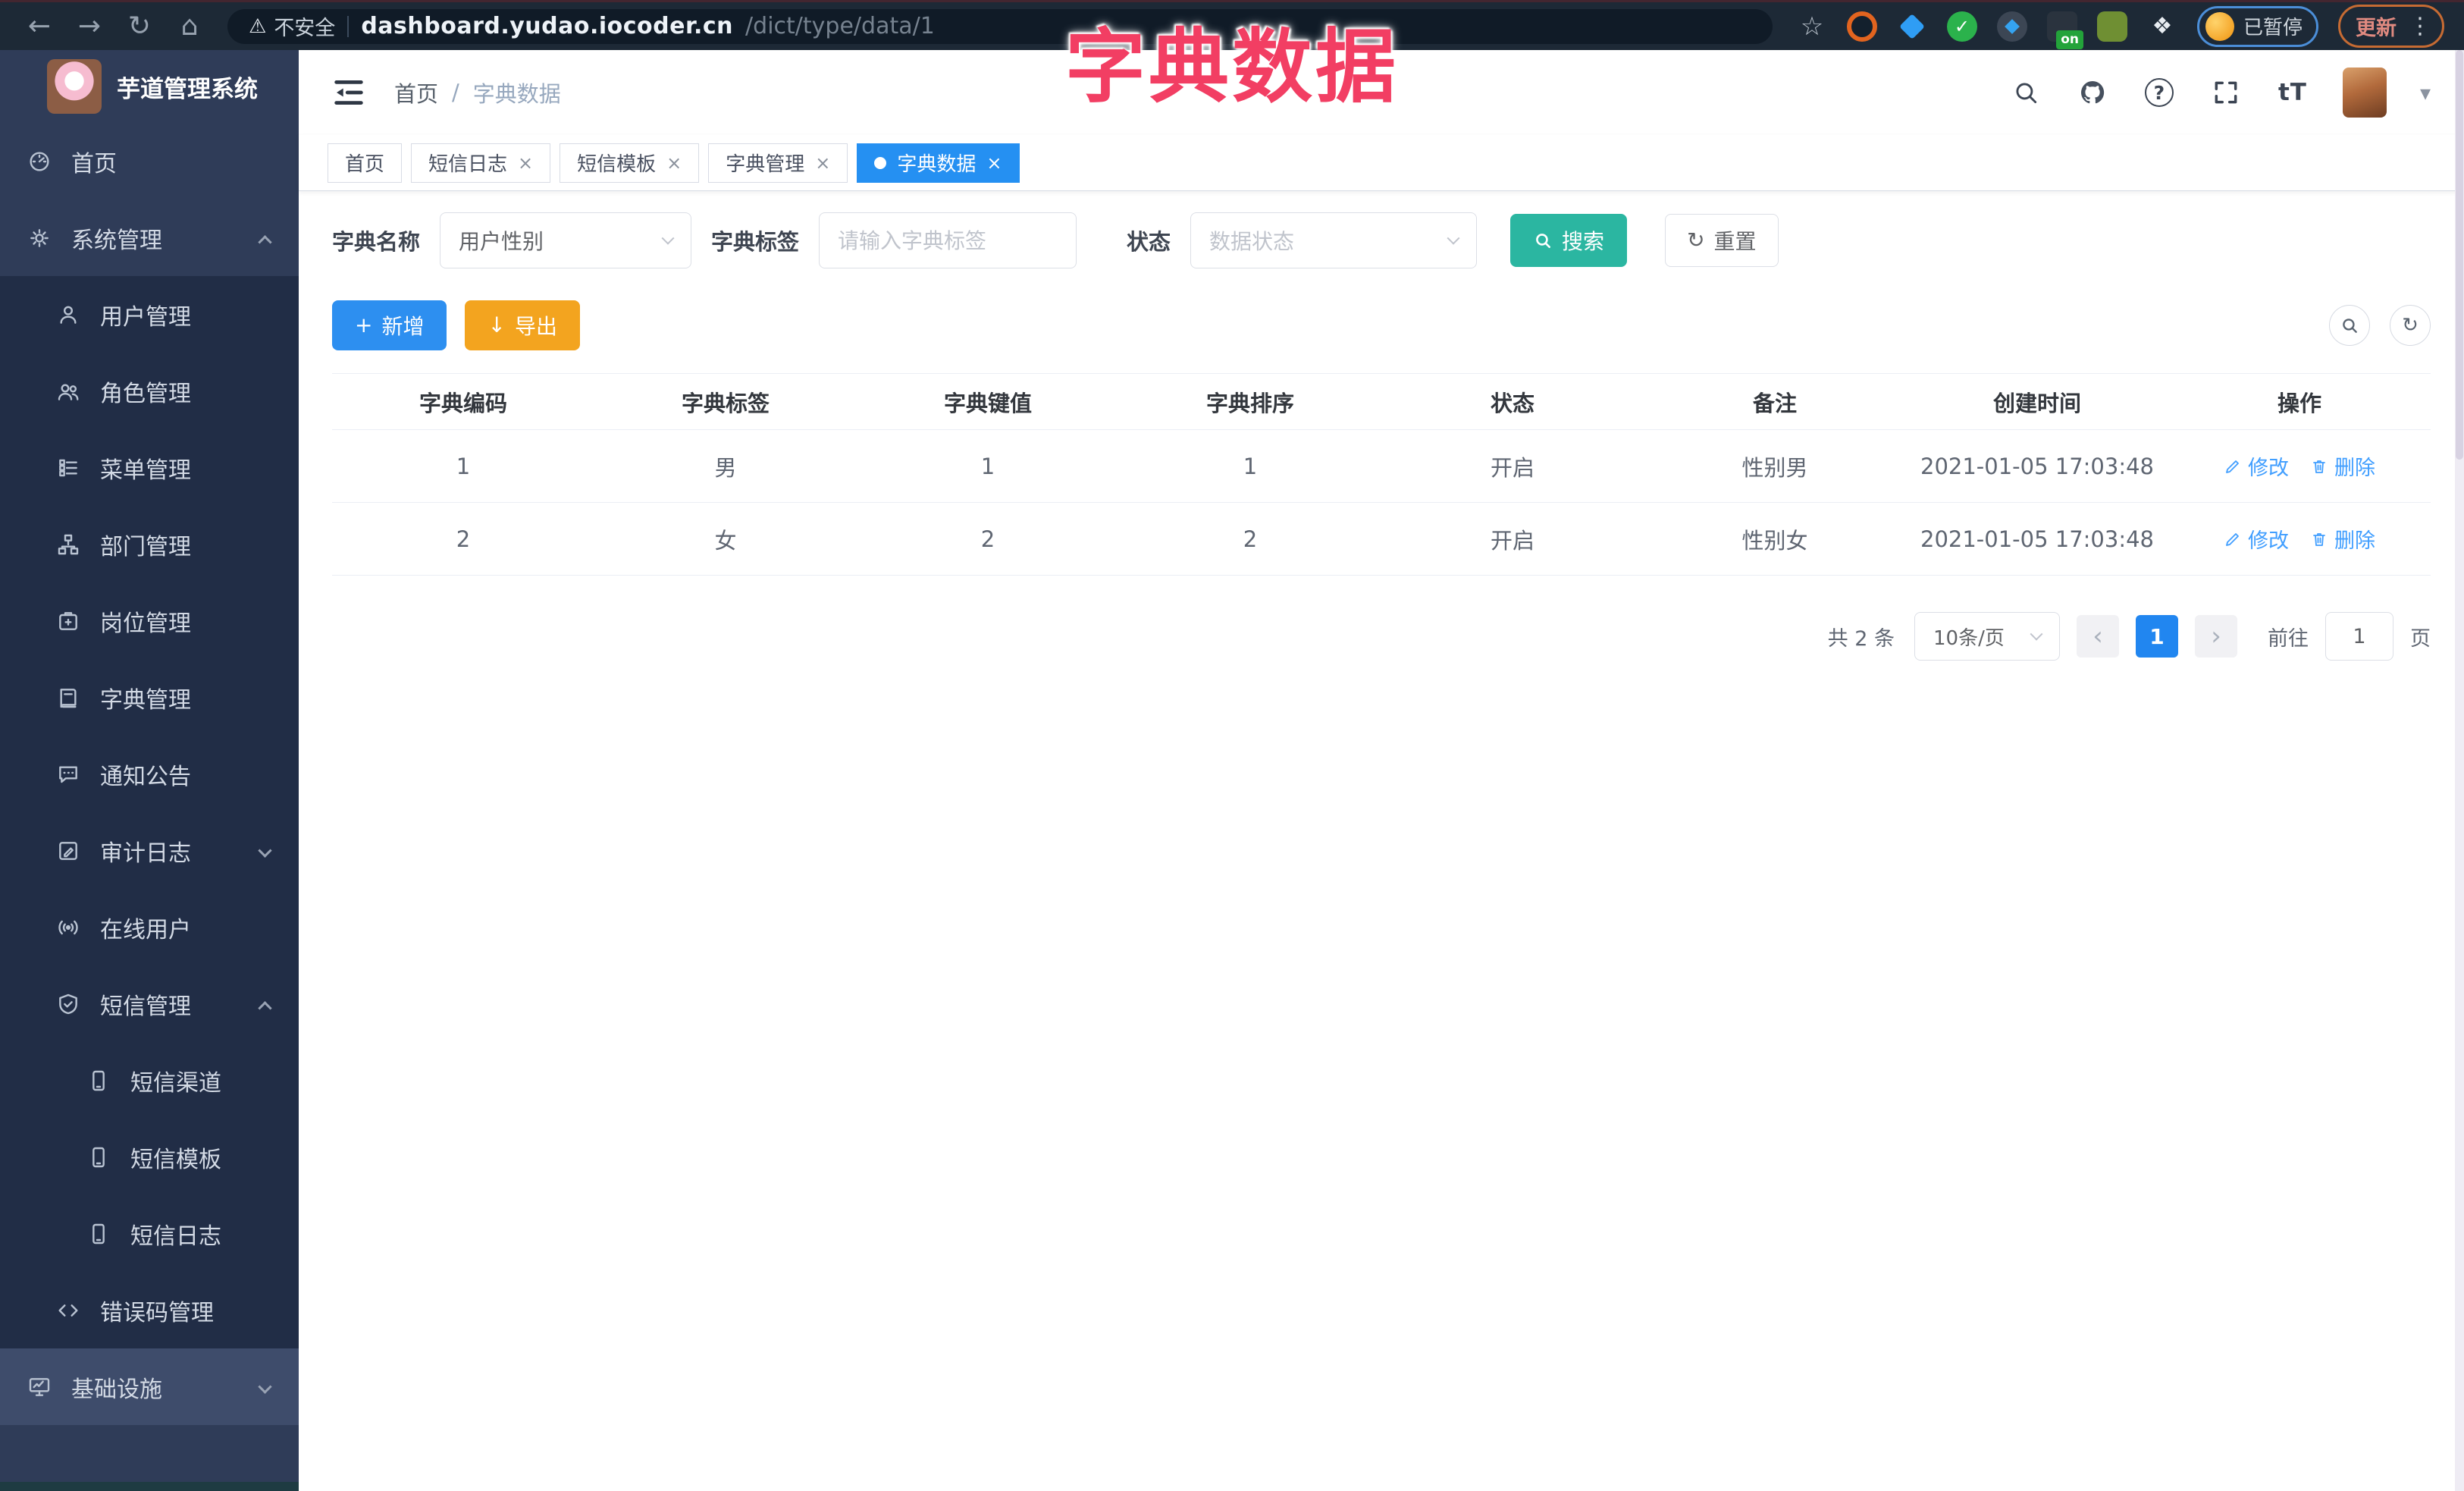 The width and height of the screenshot is (2464, 1491). I want to click on dict-tag-field, so click(948, 240).